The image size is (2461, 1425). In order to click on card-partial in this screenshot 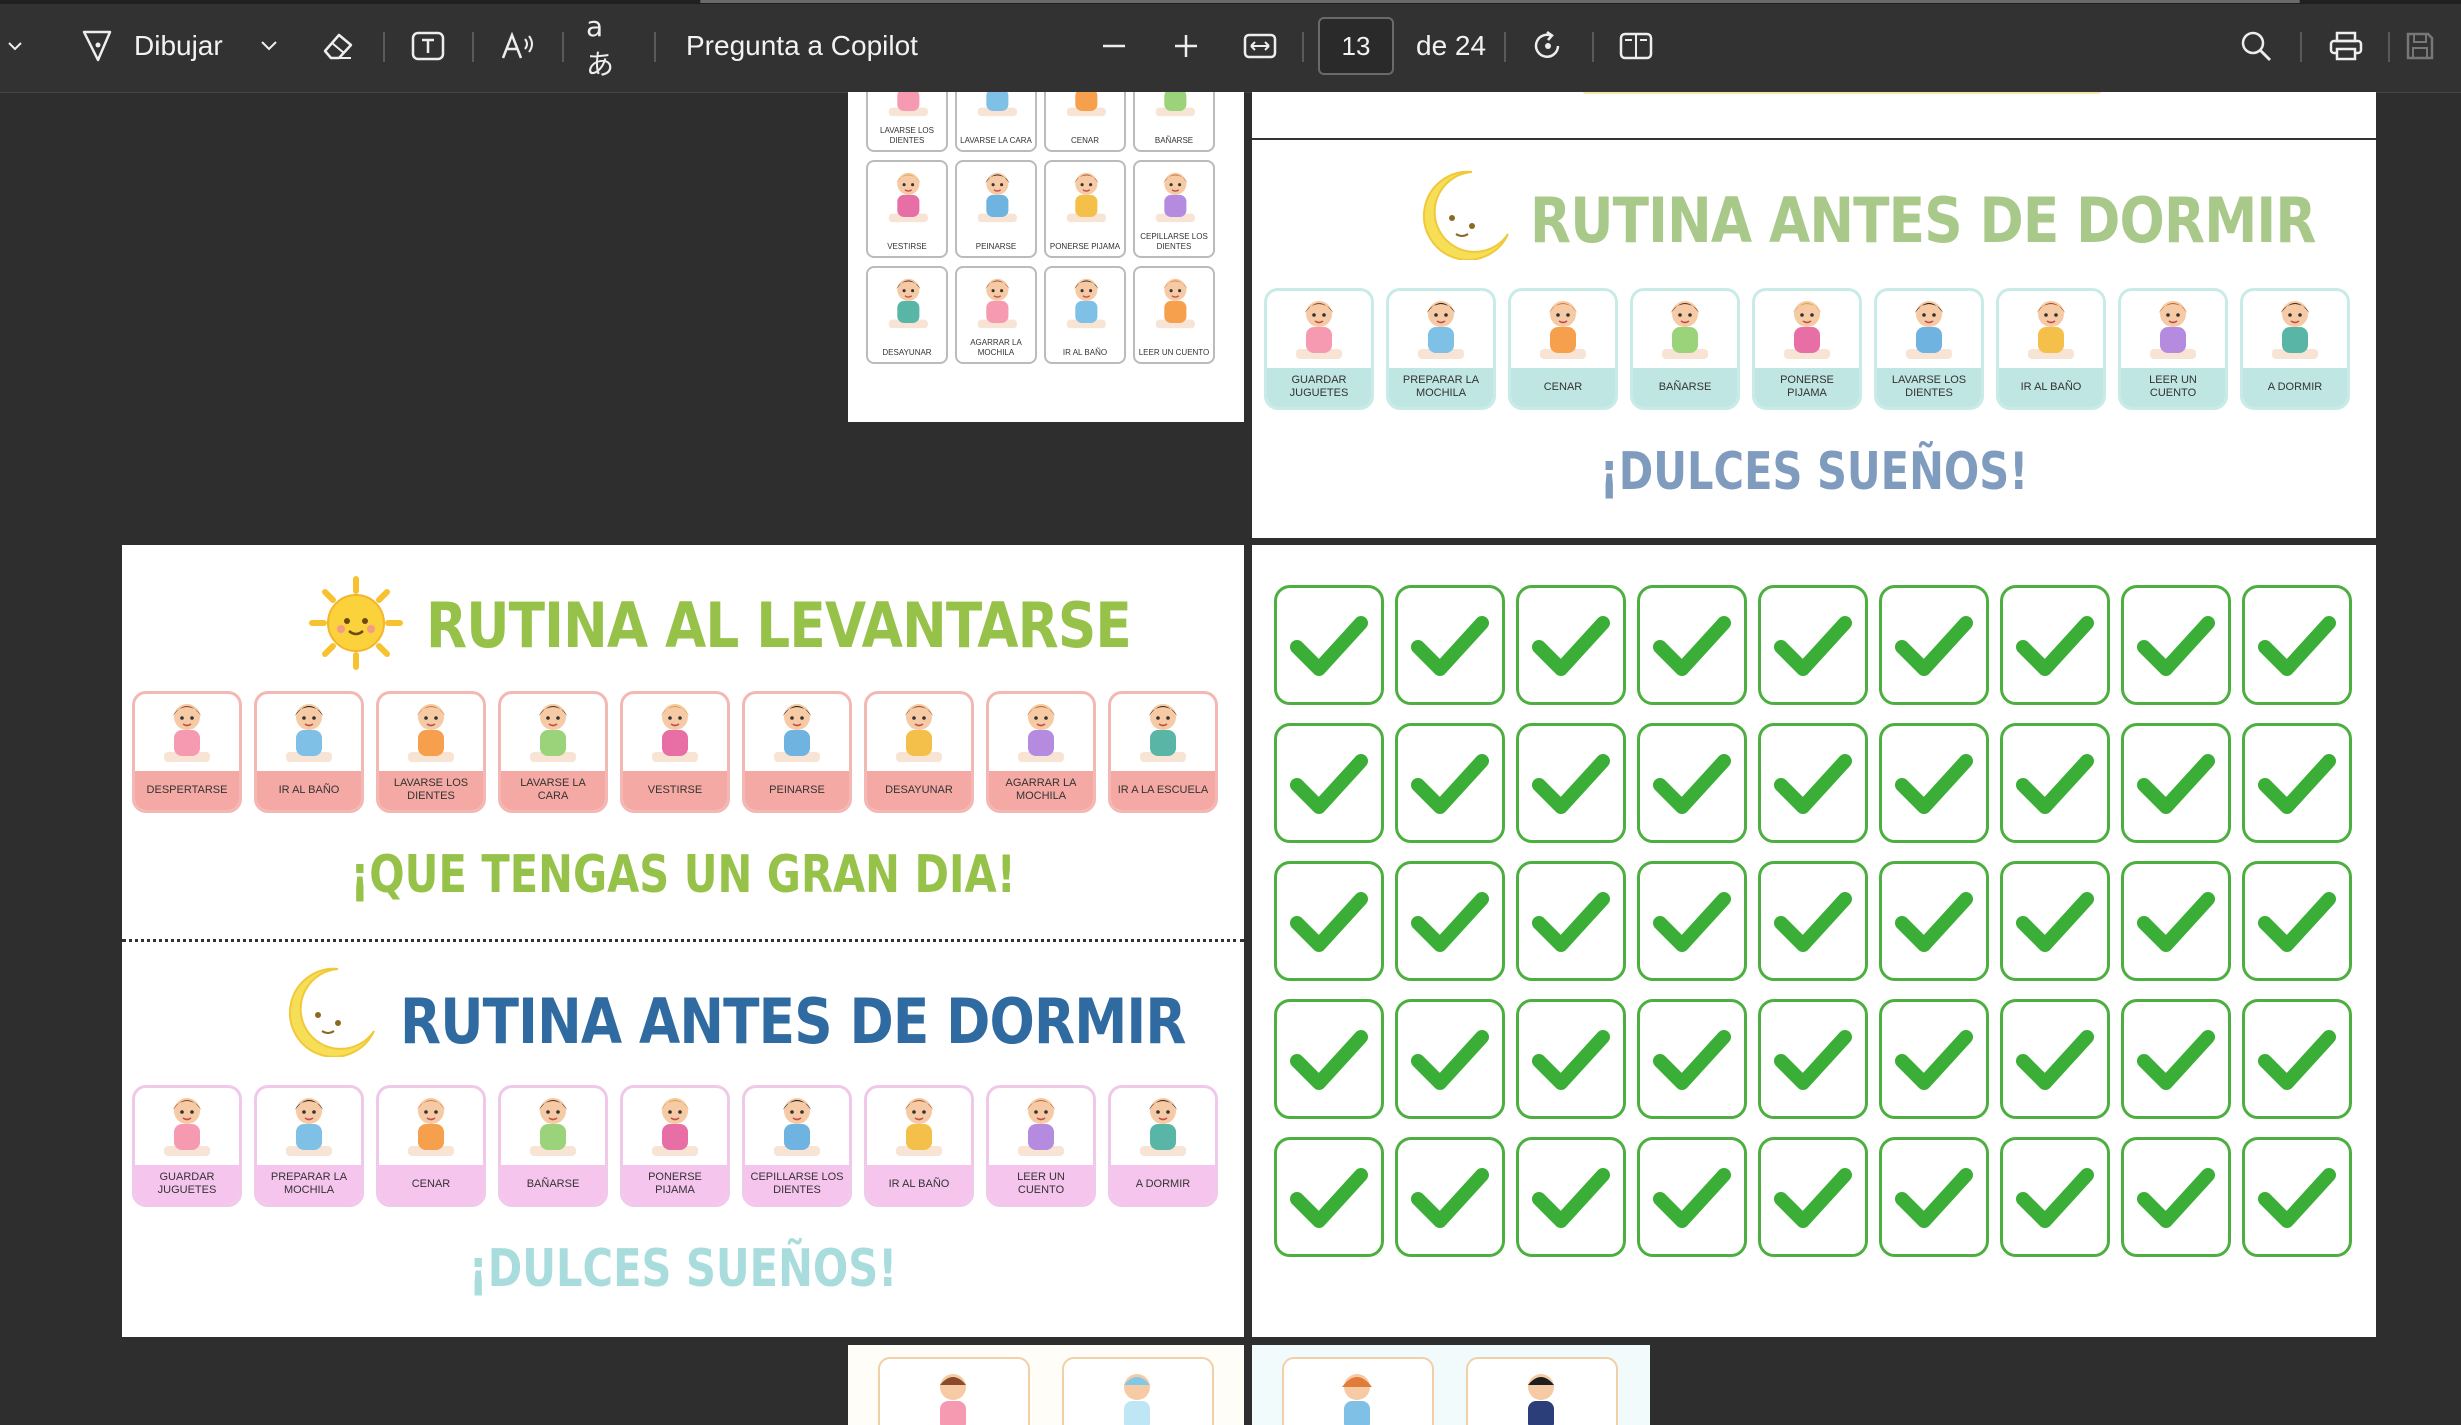, I will do `click(1542, 1391)`.